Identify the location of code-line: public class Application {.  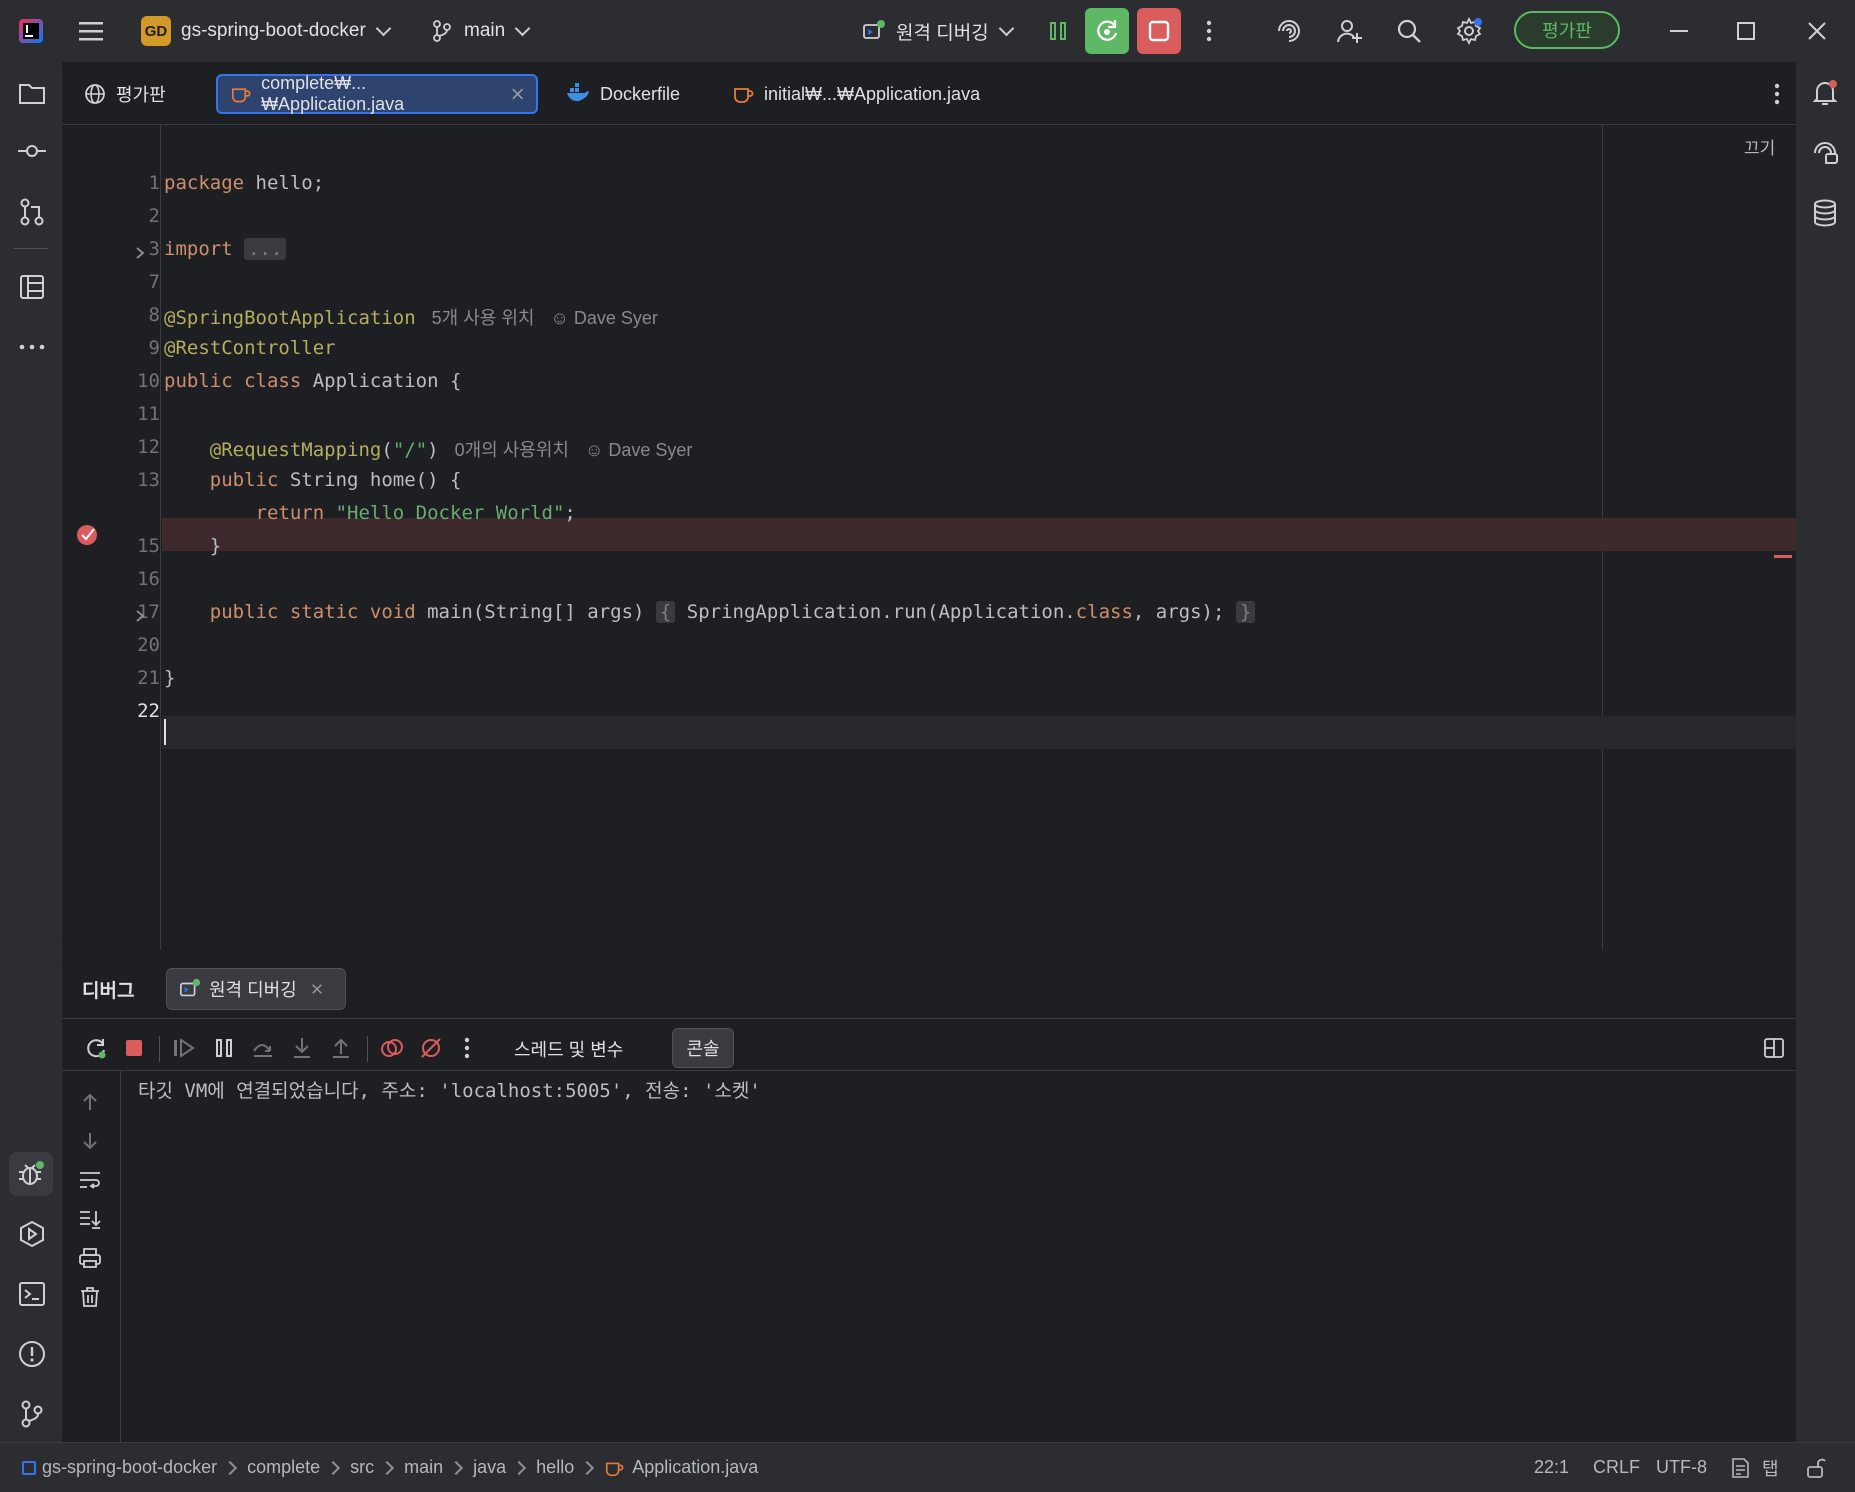
(313, 381).